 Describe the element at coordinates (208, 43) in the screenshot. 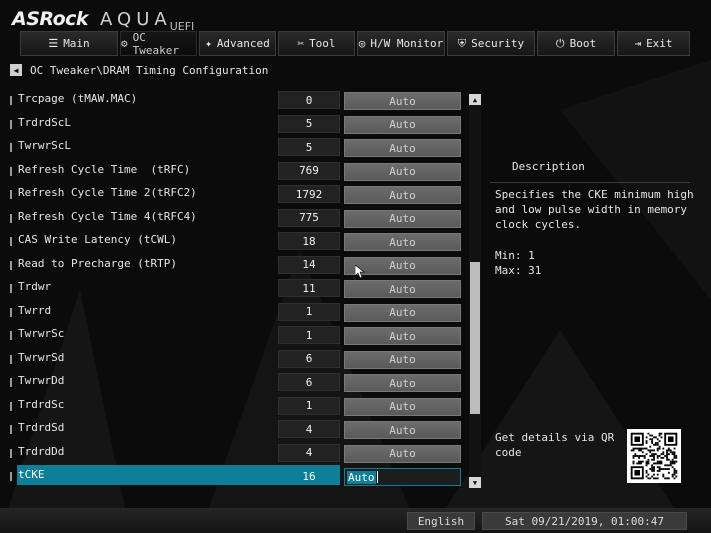

I see `star-icon: ✦` at that location.